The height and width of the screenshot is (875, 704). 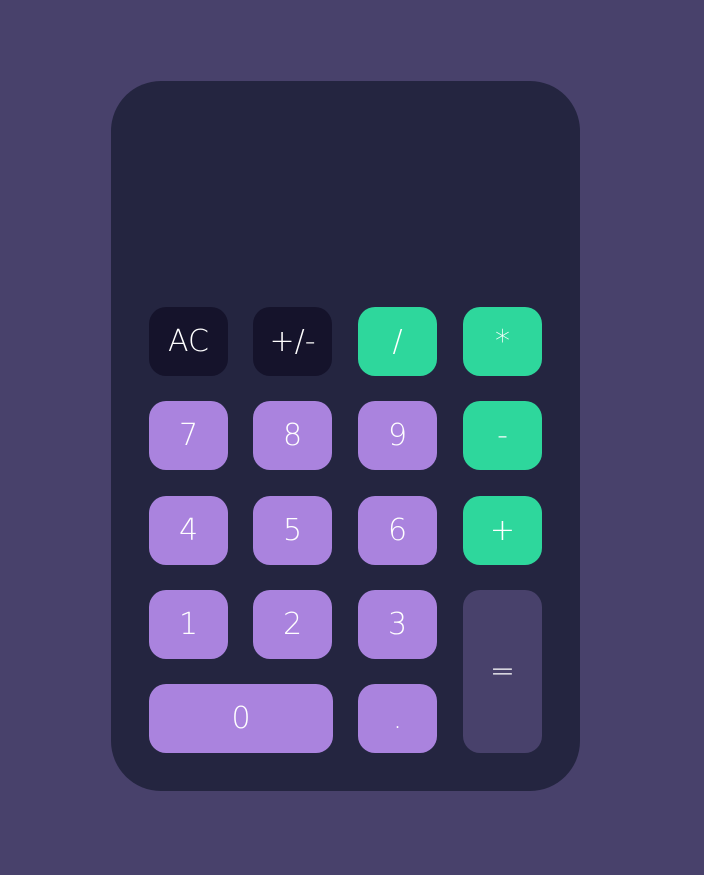 I want to click on negate-button: +/-, so click(x=292, y=341).